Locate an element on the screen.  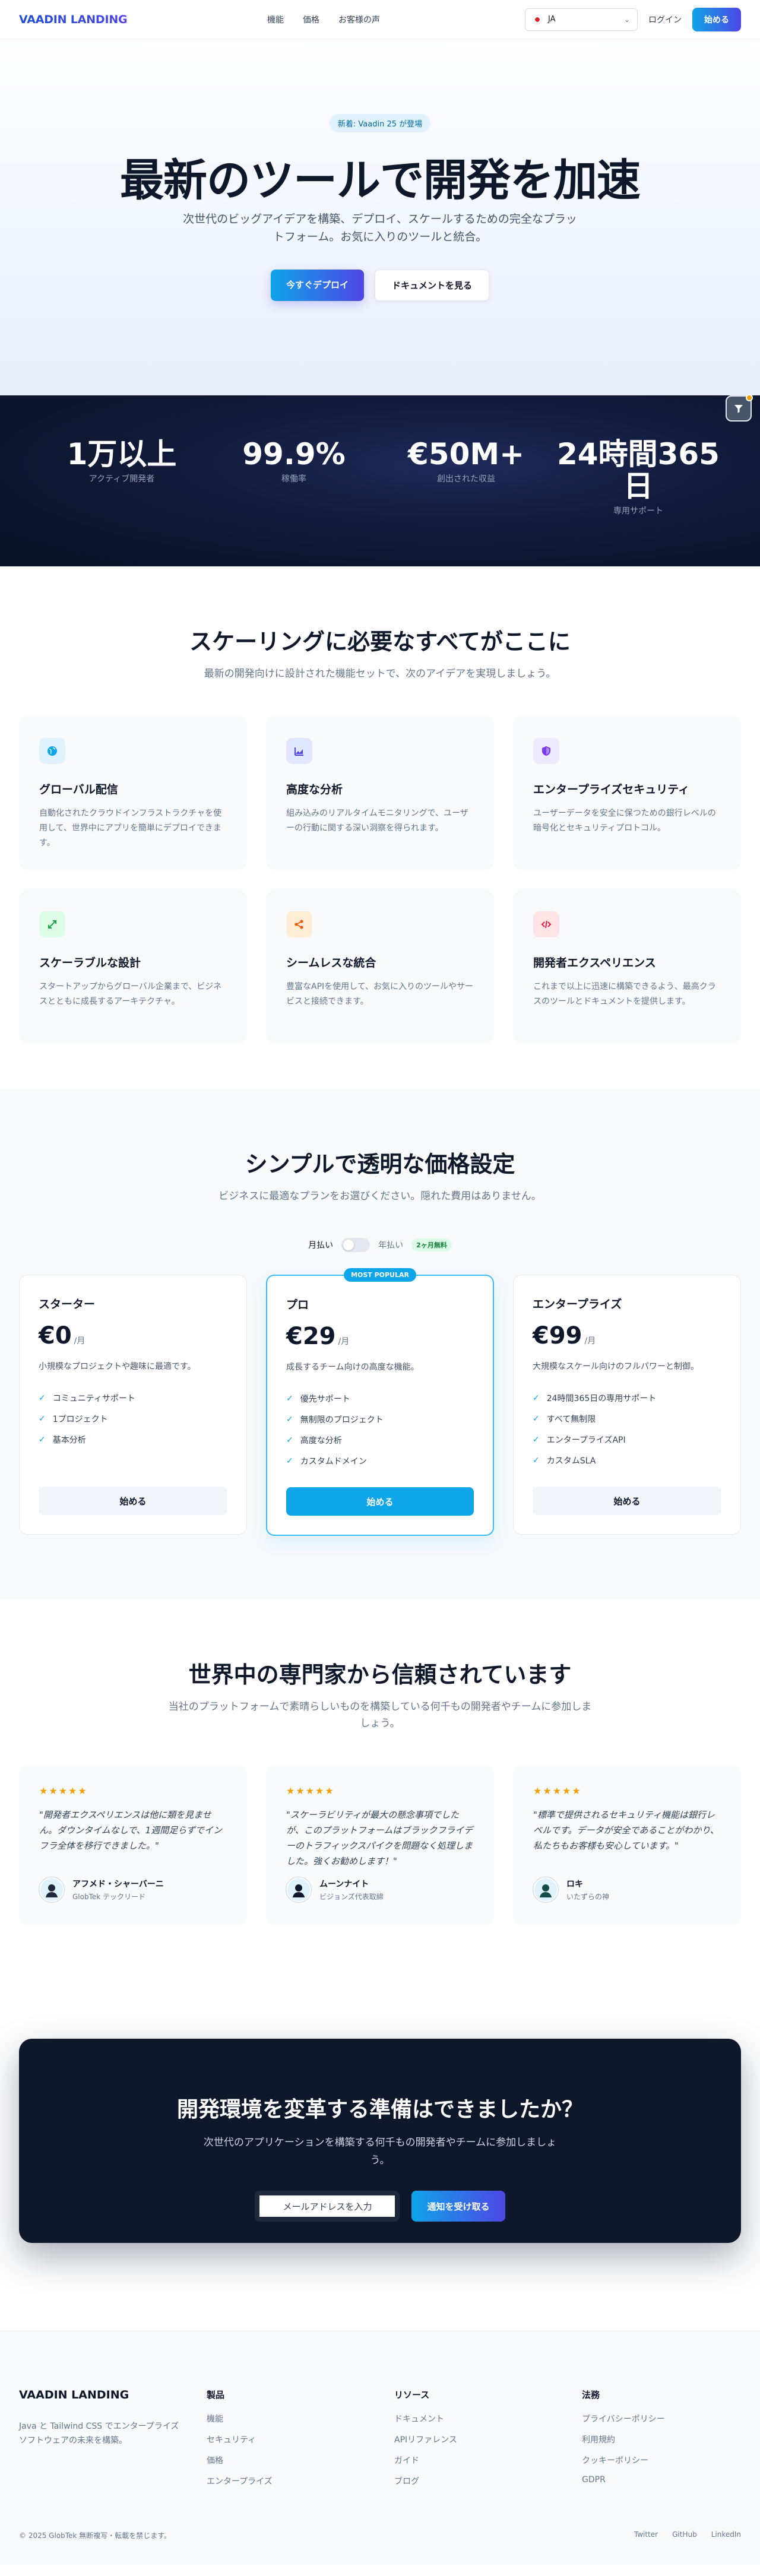
chart-icon is located at coordinates (299, 751).